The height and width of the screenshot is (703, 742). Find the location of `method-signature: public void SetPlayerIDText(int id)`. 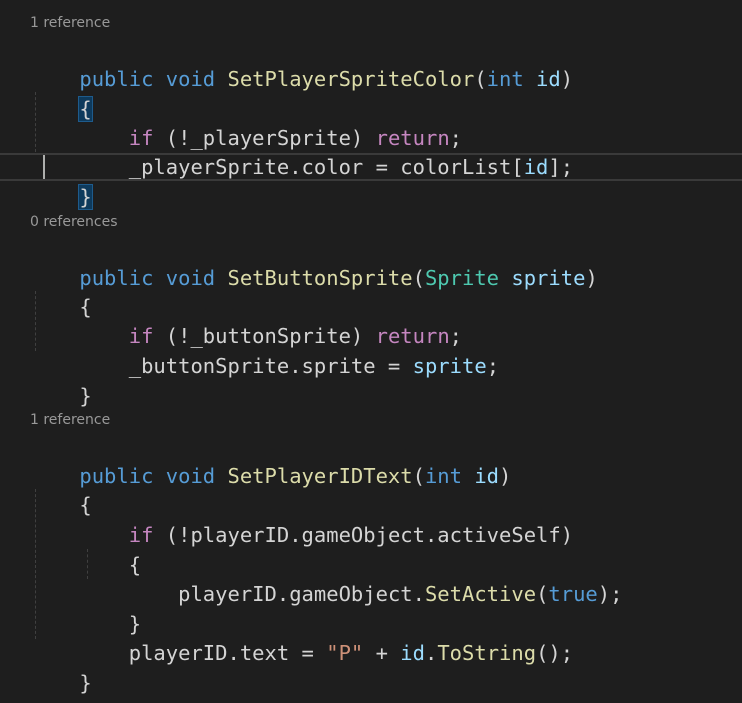

method-signature: public void SetPlayerIDText(int id) is located at coordinates (270, 459).